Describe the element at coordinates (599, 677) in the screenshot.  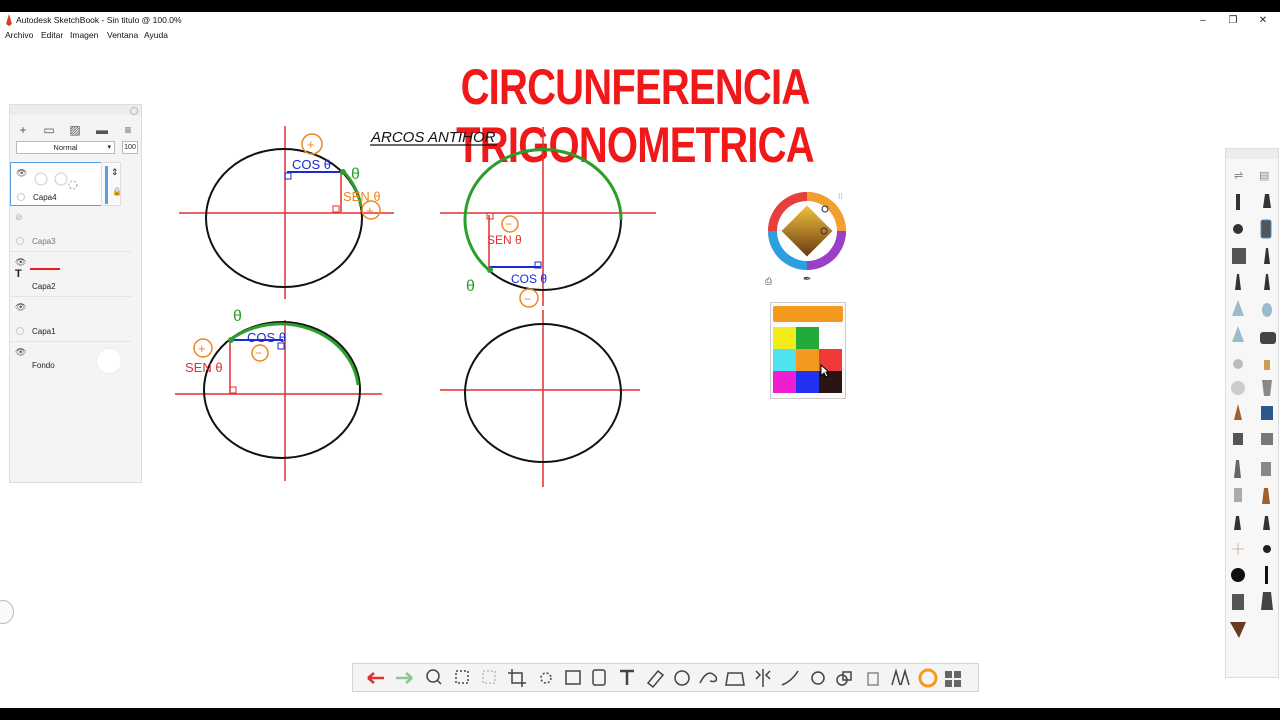
I see `fill-icon` at that location.